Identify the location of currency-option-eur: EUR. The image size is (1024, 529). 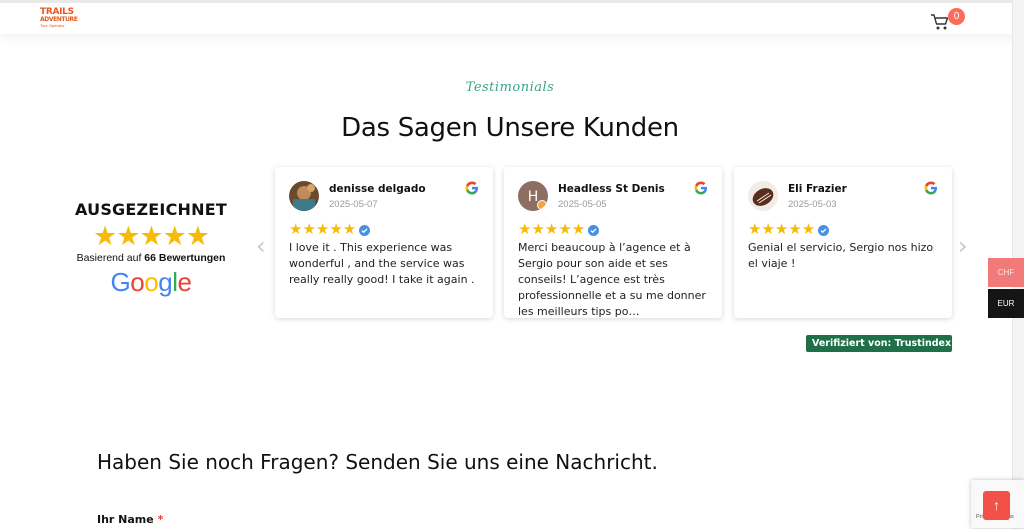
(1006, 303).